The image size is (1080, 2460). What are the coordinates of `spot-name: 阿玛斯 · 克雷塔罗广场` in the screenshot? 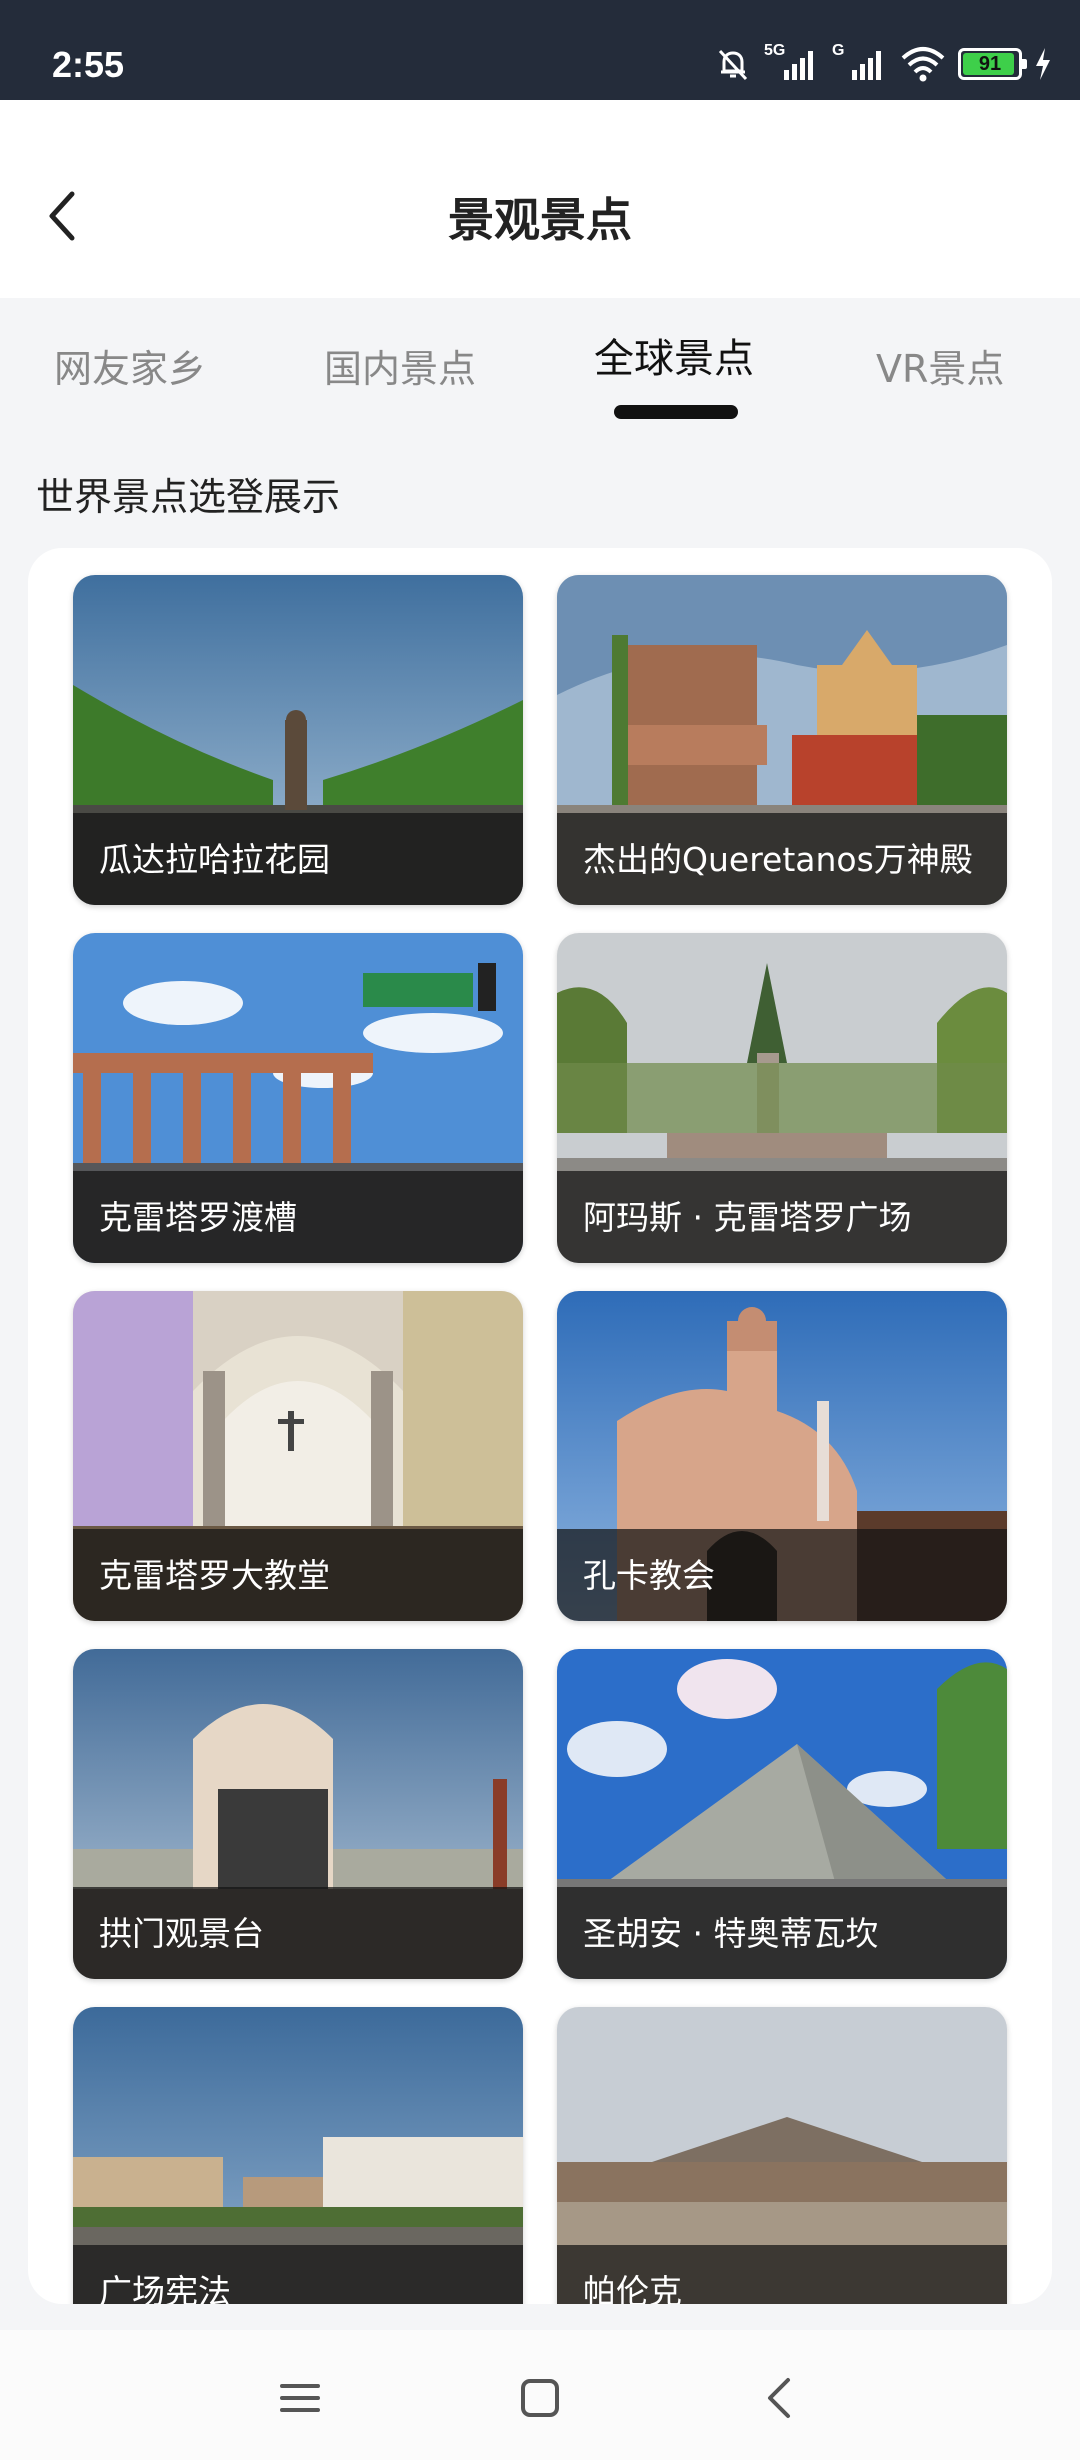 It's located at (747, 1217).